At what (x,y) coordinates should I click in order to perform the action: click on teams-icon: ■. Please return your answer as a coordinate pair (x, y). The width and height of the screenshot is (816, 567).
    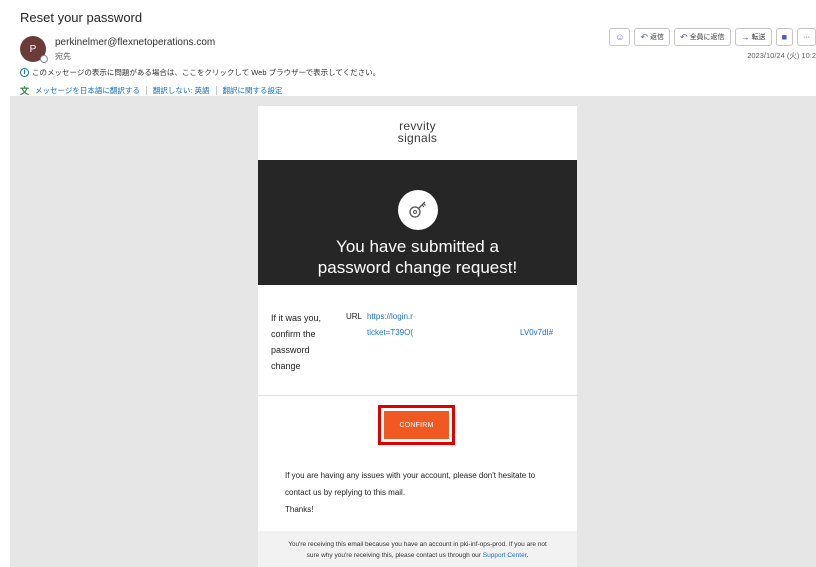
    Looking at the image, I should click on (784, 37).